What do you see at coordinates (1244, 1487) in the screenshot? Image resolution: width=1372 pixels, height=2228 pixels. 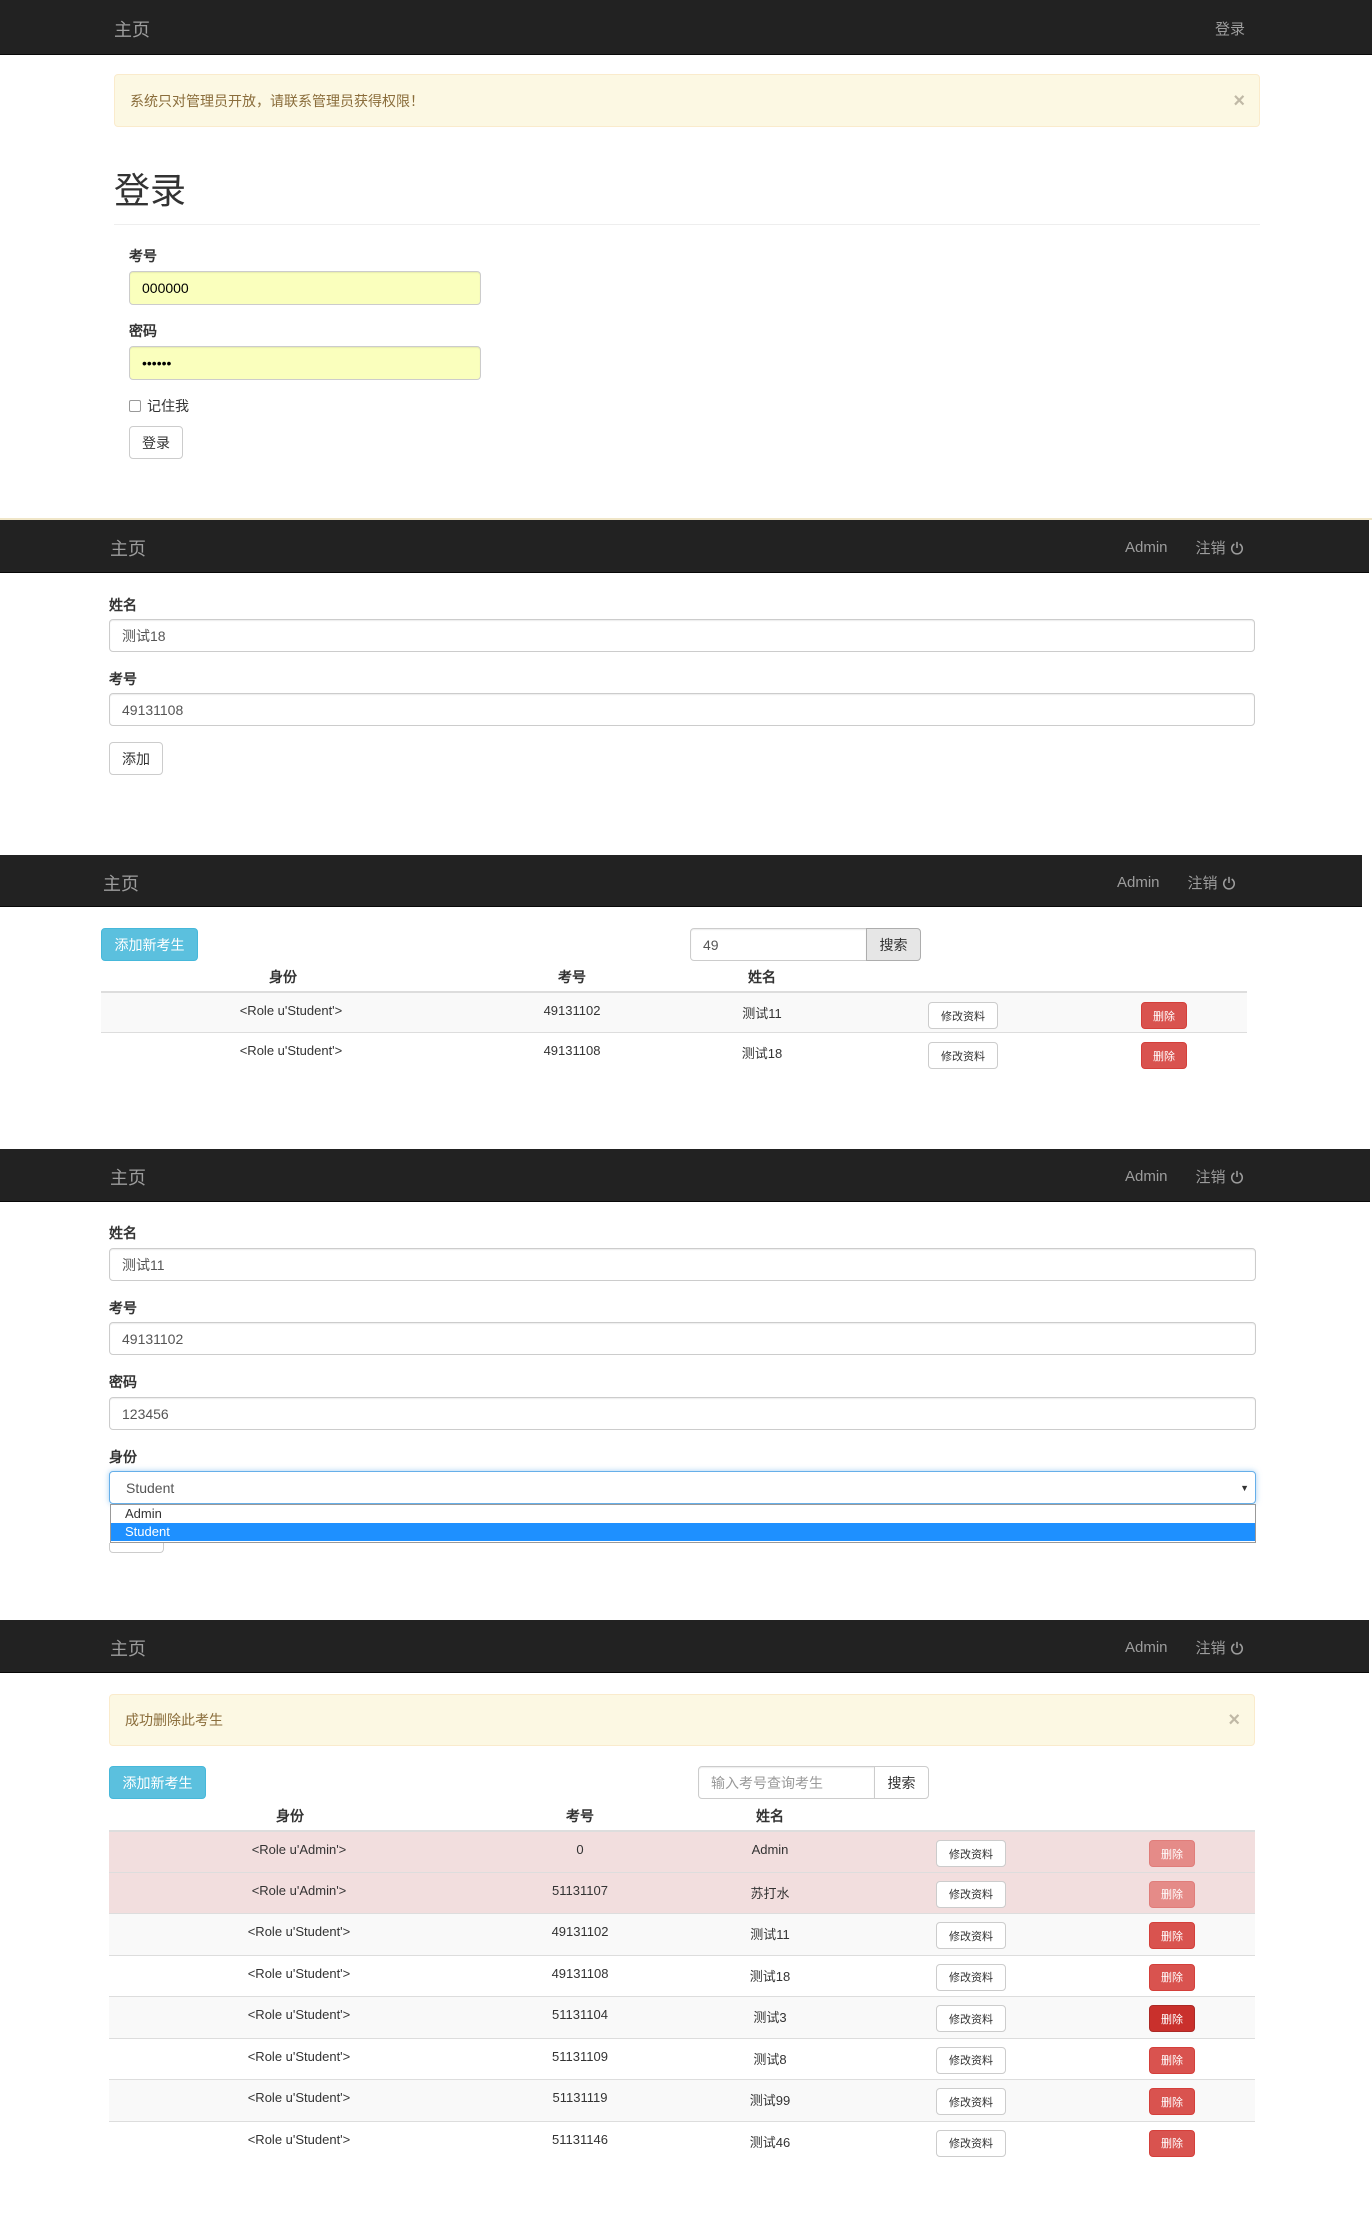 I see `chevron-down-icon: ▼` at bounding box center [1244, 1487].